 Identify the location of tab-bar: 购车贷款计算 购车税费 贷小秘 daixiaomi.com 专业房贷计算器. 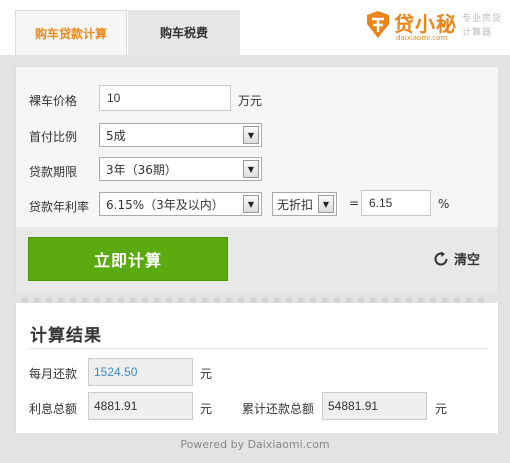
(255, 27).